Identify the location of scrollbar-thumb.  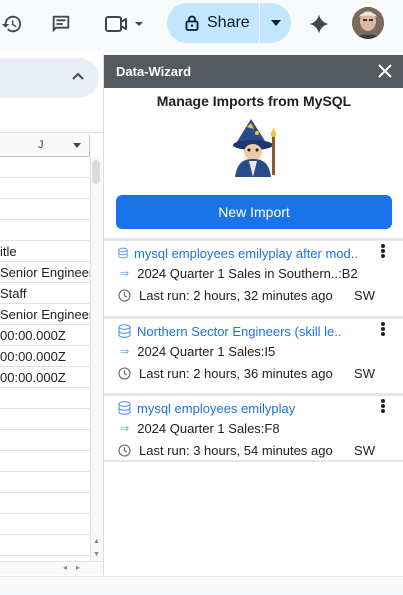
(96, 172).